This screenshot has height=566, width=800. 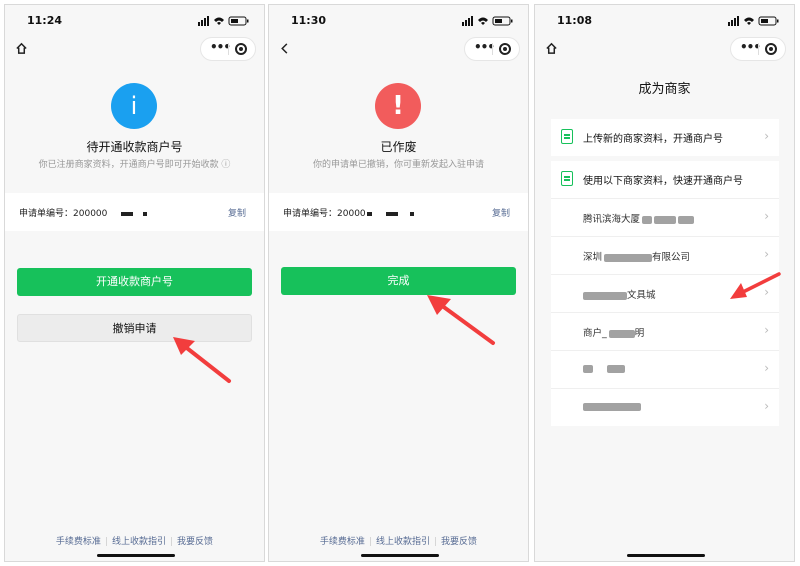 What do you see at coordinates (664, 89) in the screenshot?
I see `page-title: 成为商家` at bounding box center [664, 89].